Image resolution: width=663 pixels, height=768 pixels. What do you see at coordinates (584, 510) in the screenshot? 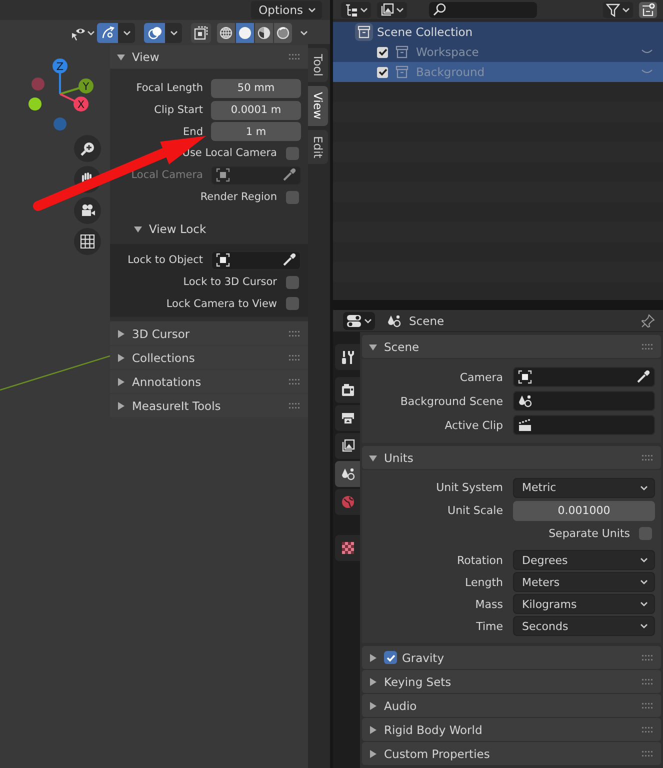
I see `number-field: 0.001000` at bounding box center [584, 510].